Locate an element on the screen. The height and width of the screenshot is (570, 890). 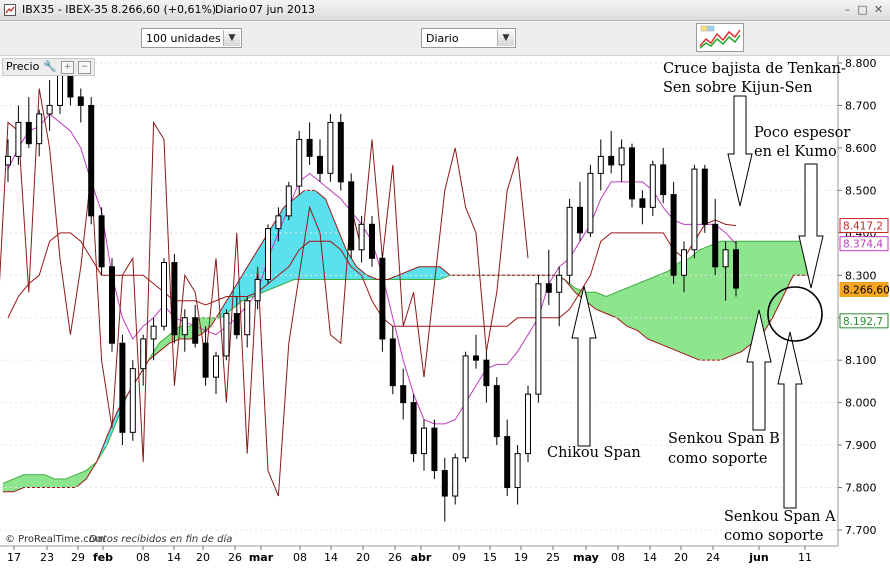
minimize-icon: – is located at coordinates (847, 9).